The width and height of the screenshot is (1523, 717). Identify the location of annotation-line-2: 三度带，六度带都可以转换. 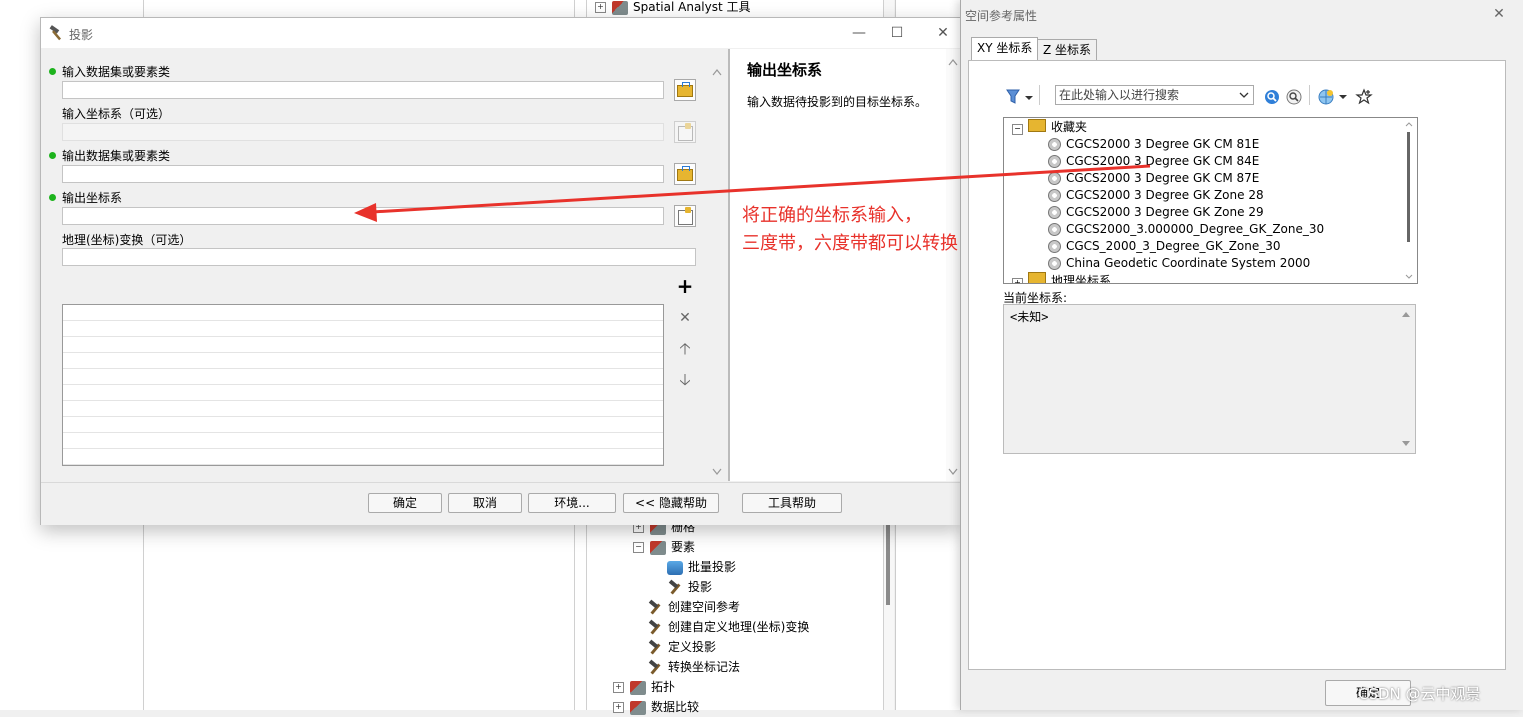
(850, 243).